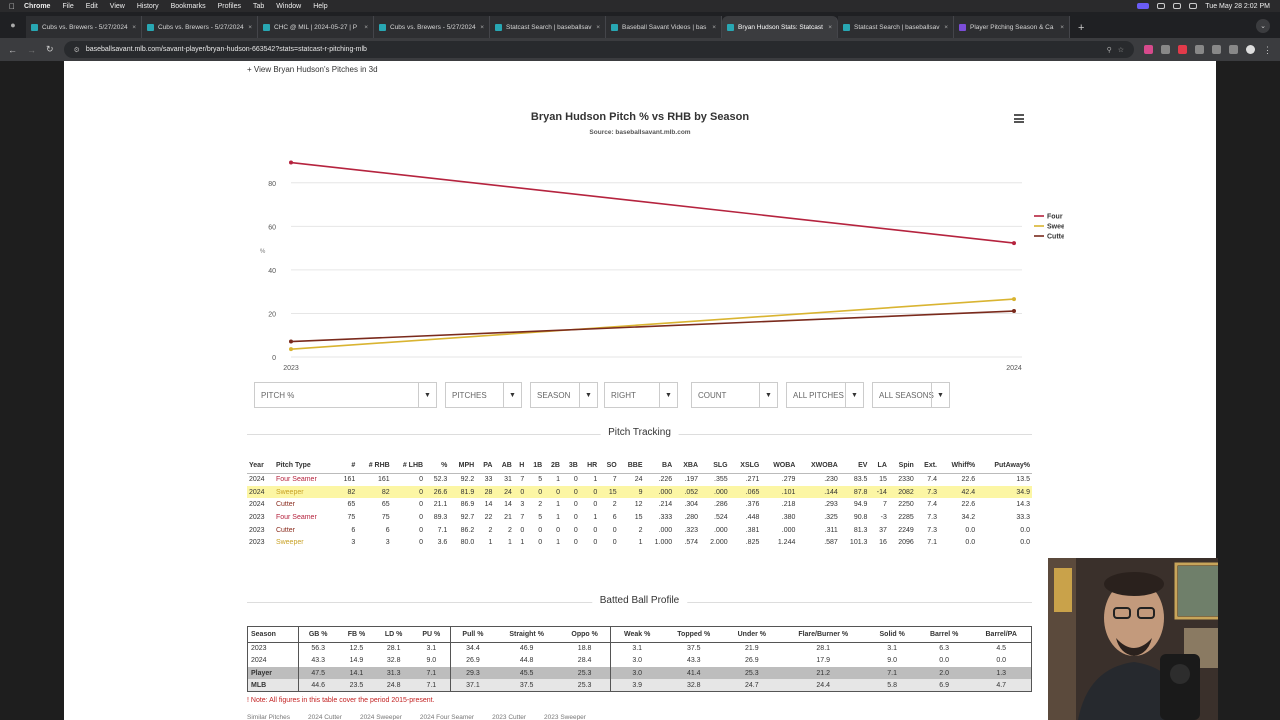  Describe the element at coordinates (911, 395) in the screenshot. I see `filter-select-all-seasons: ALL SEASONS ▼` at that location.